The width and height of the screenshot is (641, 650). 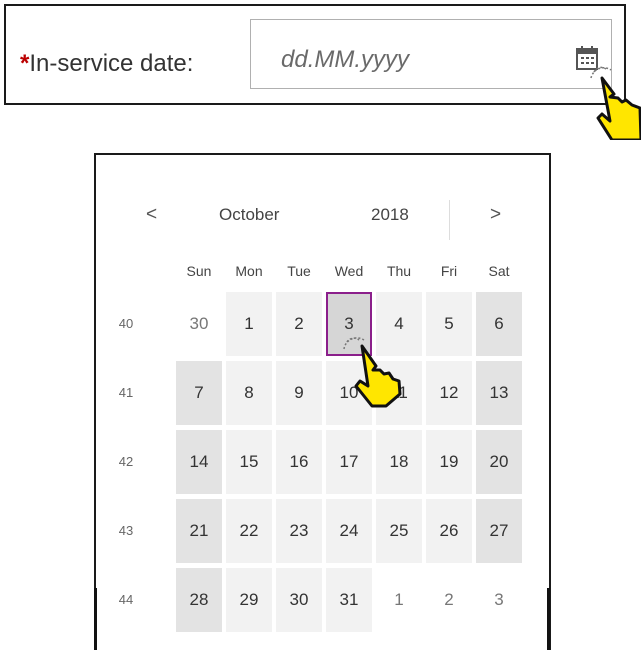 I want to click on day-cell: 18, so click(x=399, y=462).